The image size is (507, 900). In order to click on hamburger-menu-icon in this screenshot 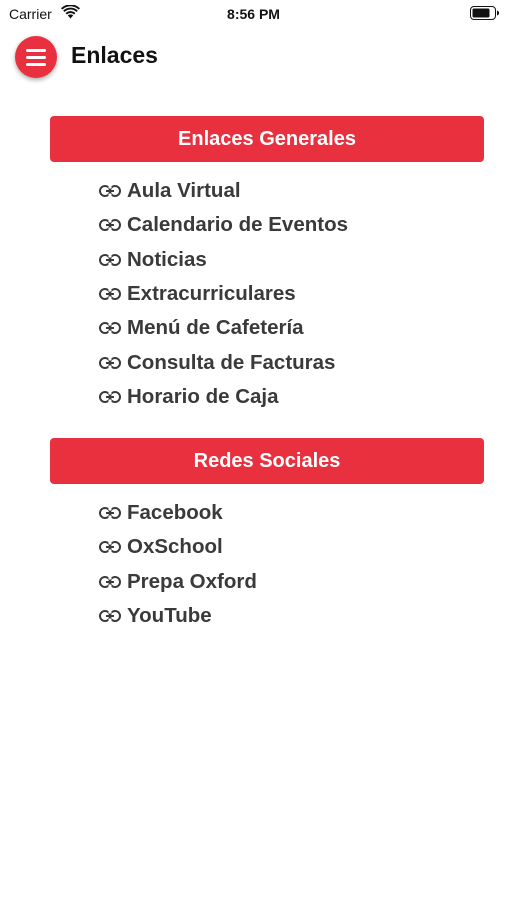, I will do `click(36, 57)`.